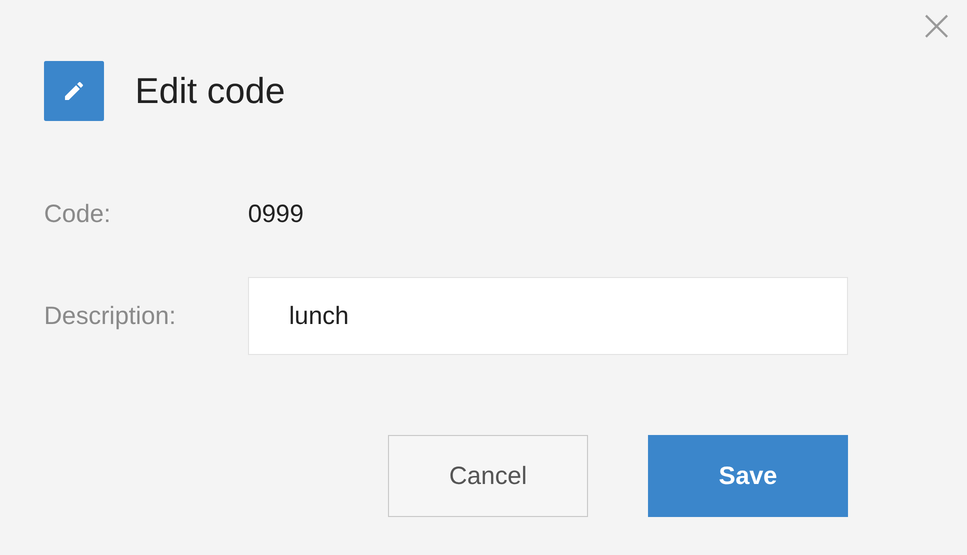  What do you see at coordinates (110, 316) in the screenshot?
I see `field-label: Description:` at bounding box center [110, 316].